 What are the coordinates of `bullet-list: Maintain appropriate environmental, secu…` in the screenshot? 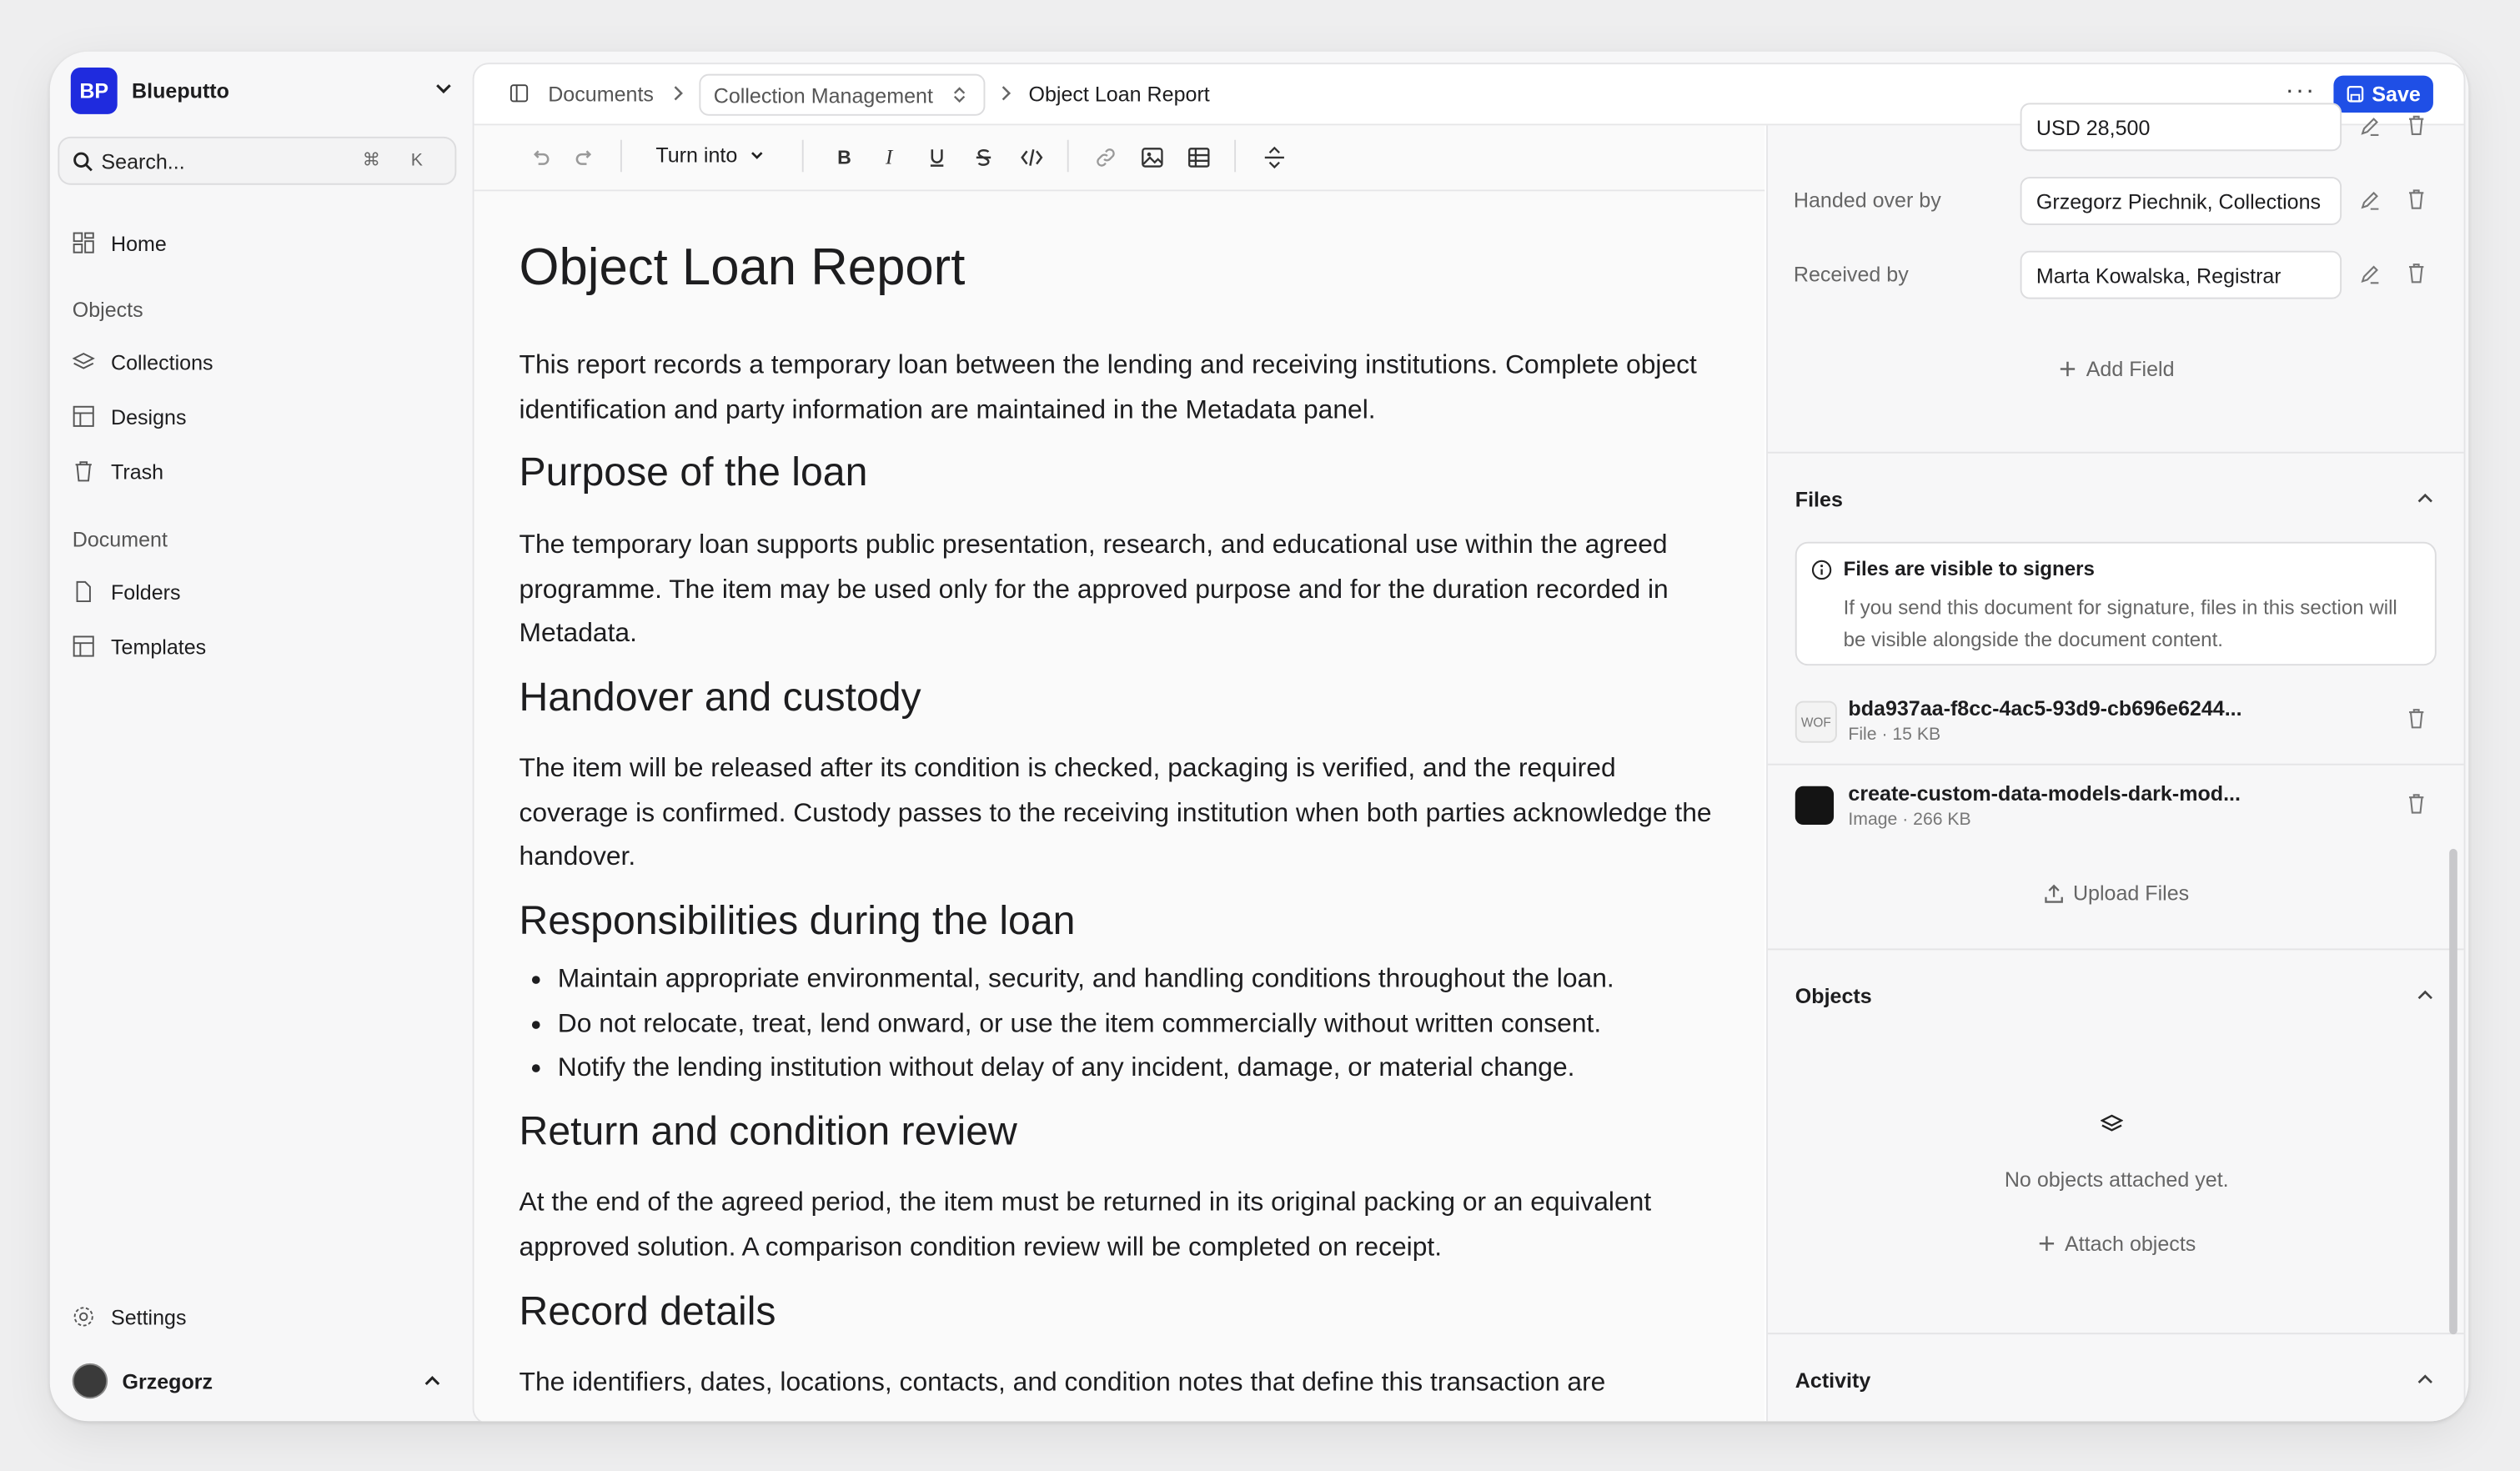 It's located at (1067, 1024).